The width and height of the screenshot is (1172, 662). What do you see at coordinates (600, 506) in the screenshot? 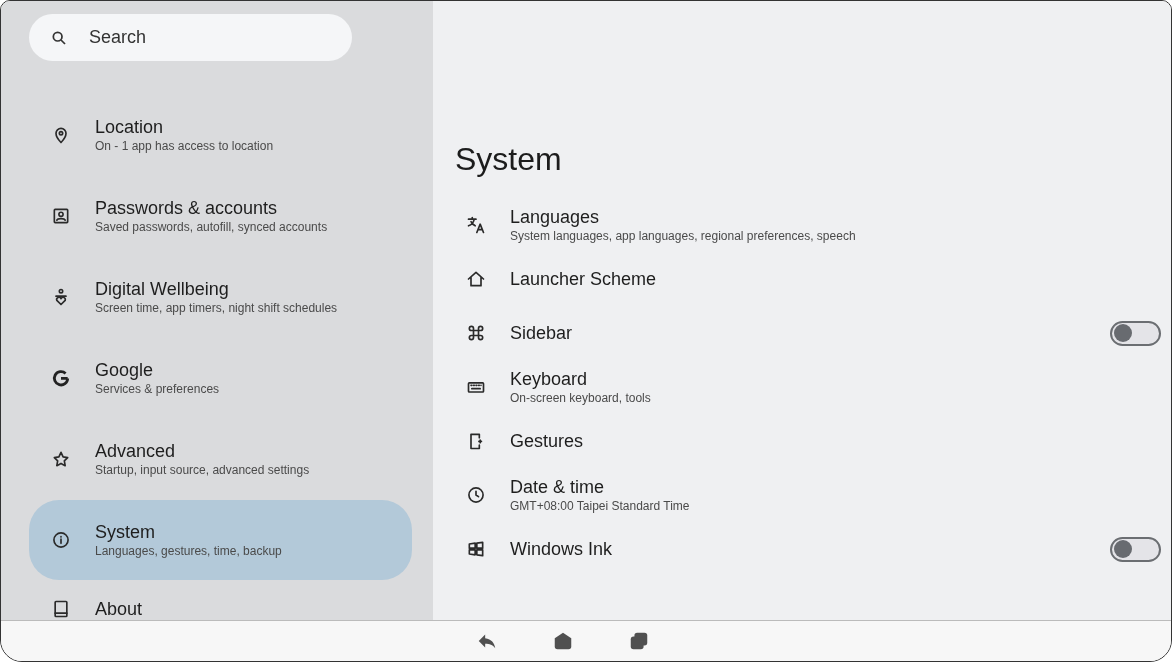
I see `row-subtitle: GMT+08:00 Taipei Standard Time` at bounding box center [600, 506].